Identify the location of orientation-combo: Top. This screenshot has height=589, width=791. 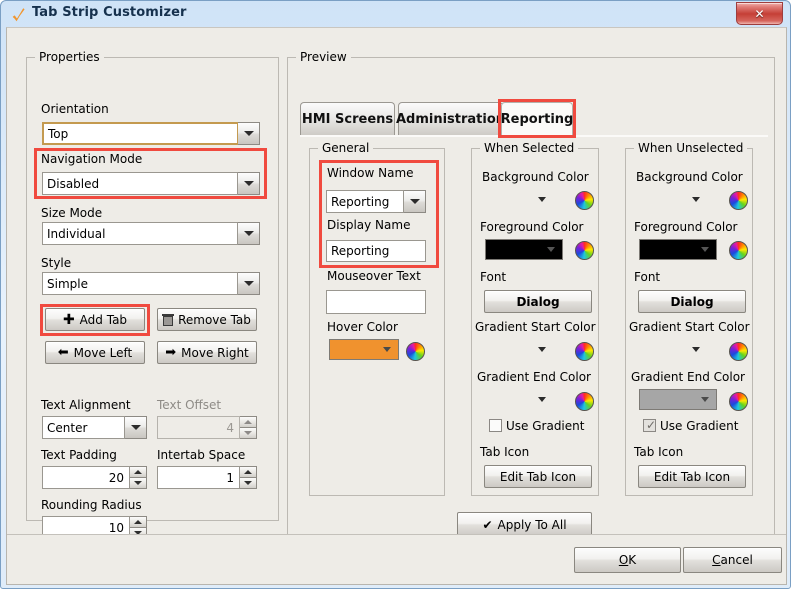
(151, 133).